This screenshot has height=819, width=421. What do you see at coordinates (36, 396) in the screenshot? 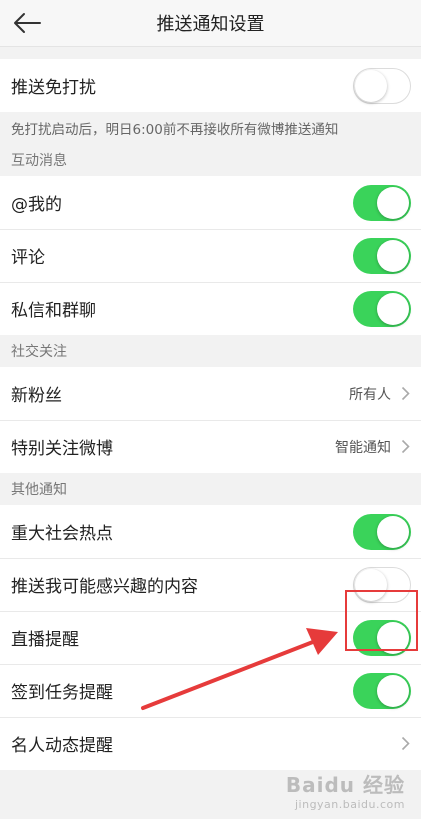
I see `new-fans-label: 新粉丝` at bounding box center [36, 396].